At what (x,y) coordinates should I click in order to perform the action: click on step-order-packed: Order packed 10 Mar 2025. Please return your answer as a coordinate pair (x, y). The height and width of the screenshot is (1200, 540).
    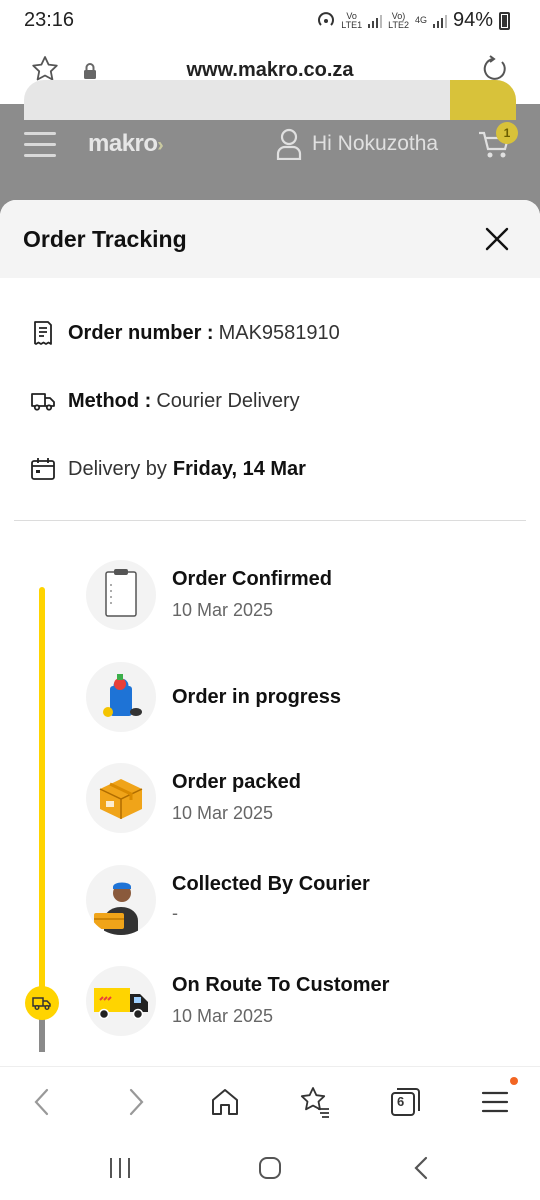
    Looking at the image, I should click on (306, 798).